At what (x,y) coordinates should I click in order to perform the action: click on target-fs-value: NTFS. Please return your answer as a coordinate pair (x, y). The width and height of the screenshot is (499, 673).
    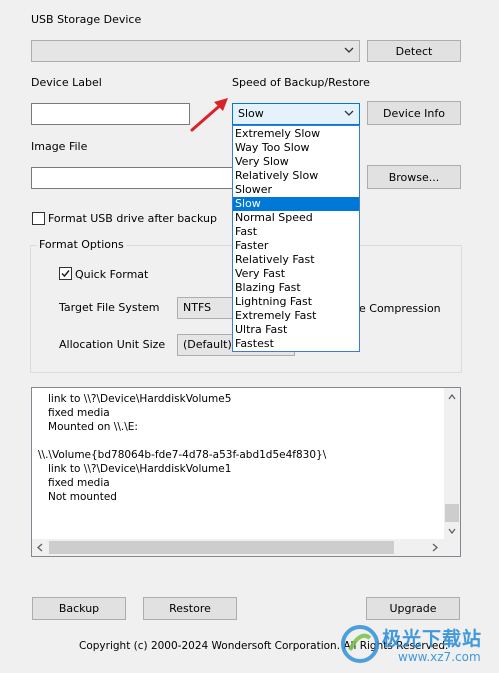
    Looking at the image, I should click on (197, 307).